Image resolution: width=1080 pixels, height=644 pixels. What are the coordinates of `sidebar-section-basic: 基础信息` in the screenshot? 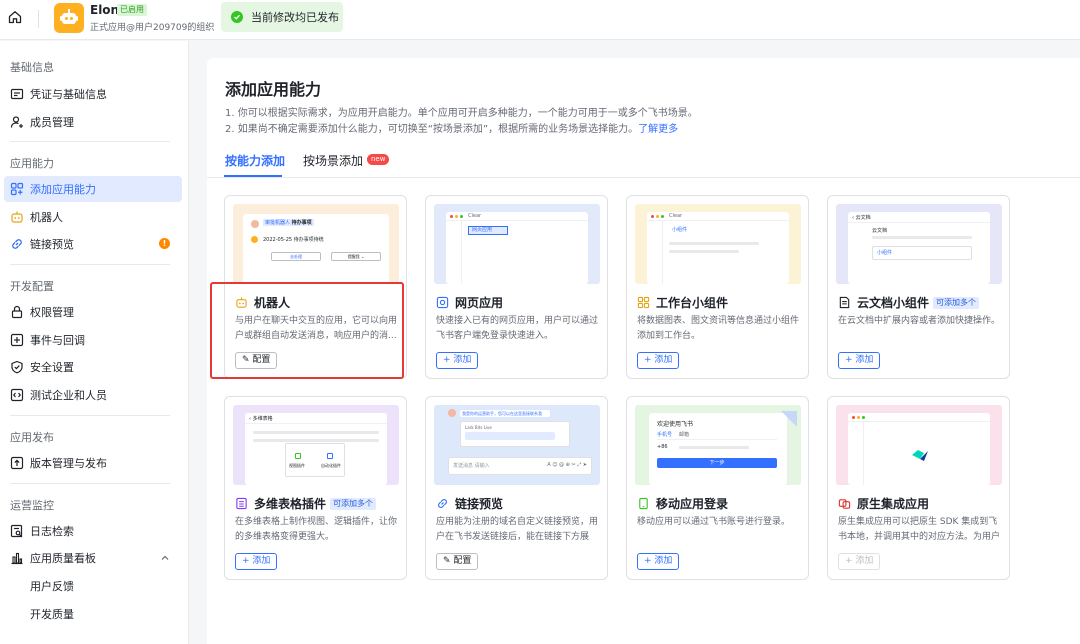 It's located at (32, 67).